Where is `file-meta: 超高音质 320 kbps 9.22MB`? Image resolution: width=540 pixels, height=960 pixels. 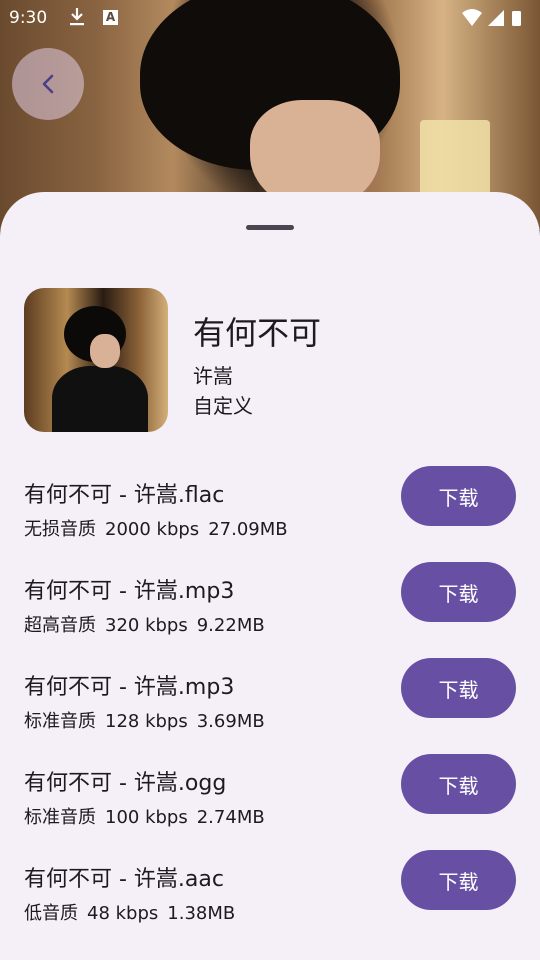 file-meta: 超高音质 320 kbps 9.22MB is located at coordinates (144, 624).